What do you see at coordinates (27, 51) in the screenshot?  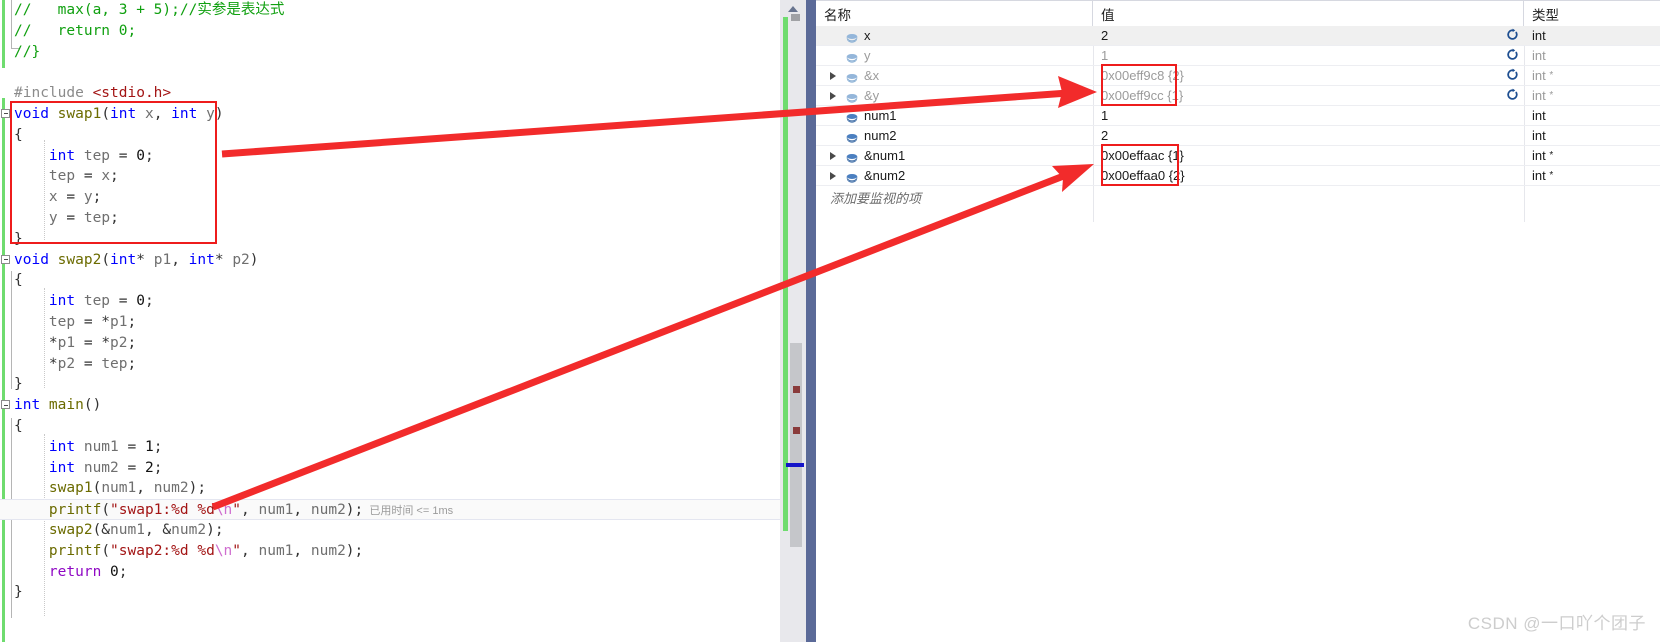 I see `code-token: //}` at bounding box center [27, 51].